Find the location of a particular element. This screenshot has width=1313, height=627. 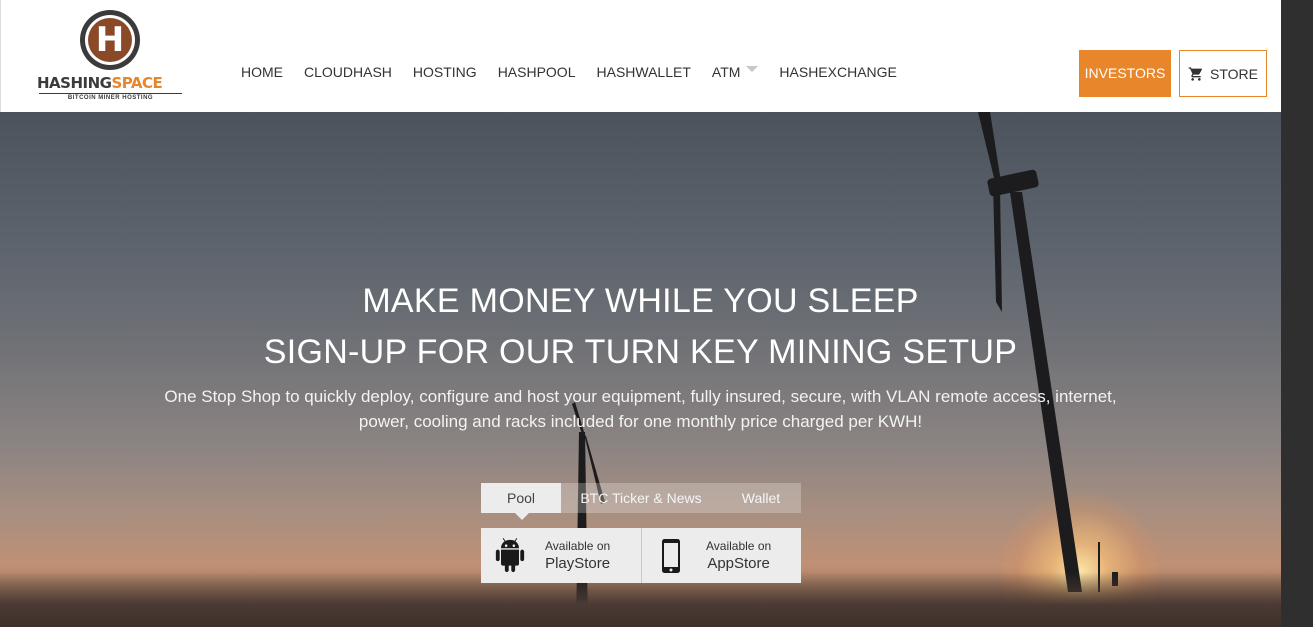

logo-letter: H is located at coordinates (110, 40).